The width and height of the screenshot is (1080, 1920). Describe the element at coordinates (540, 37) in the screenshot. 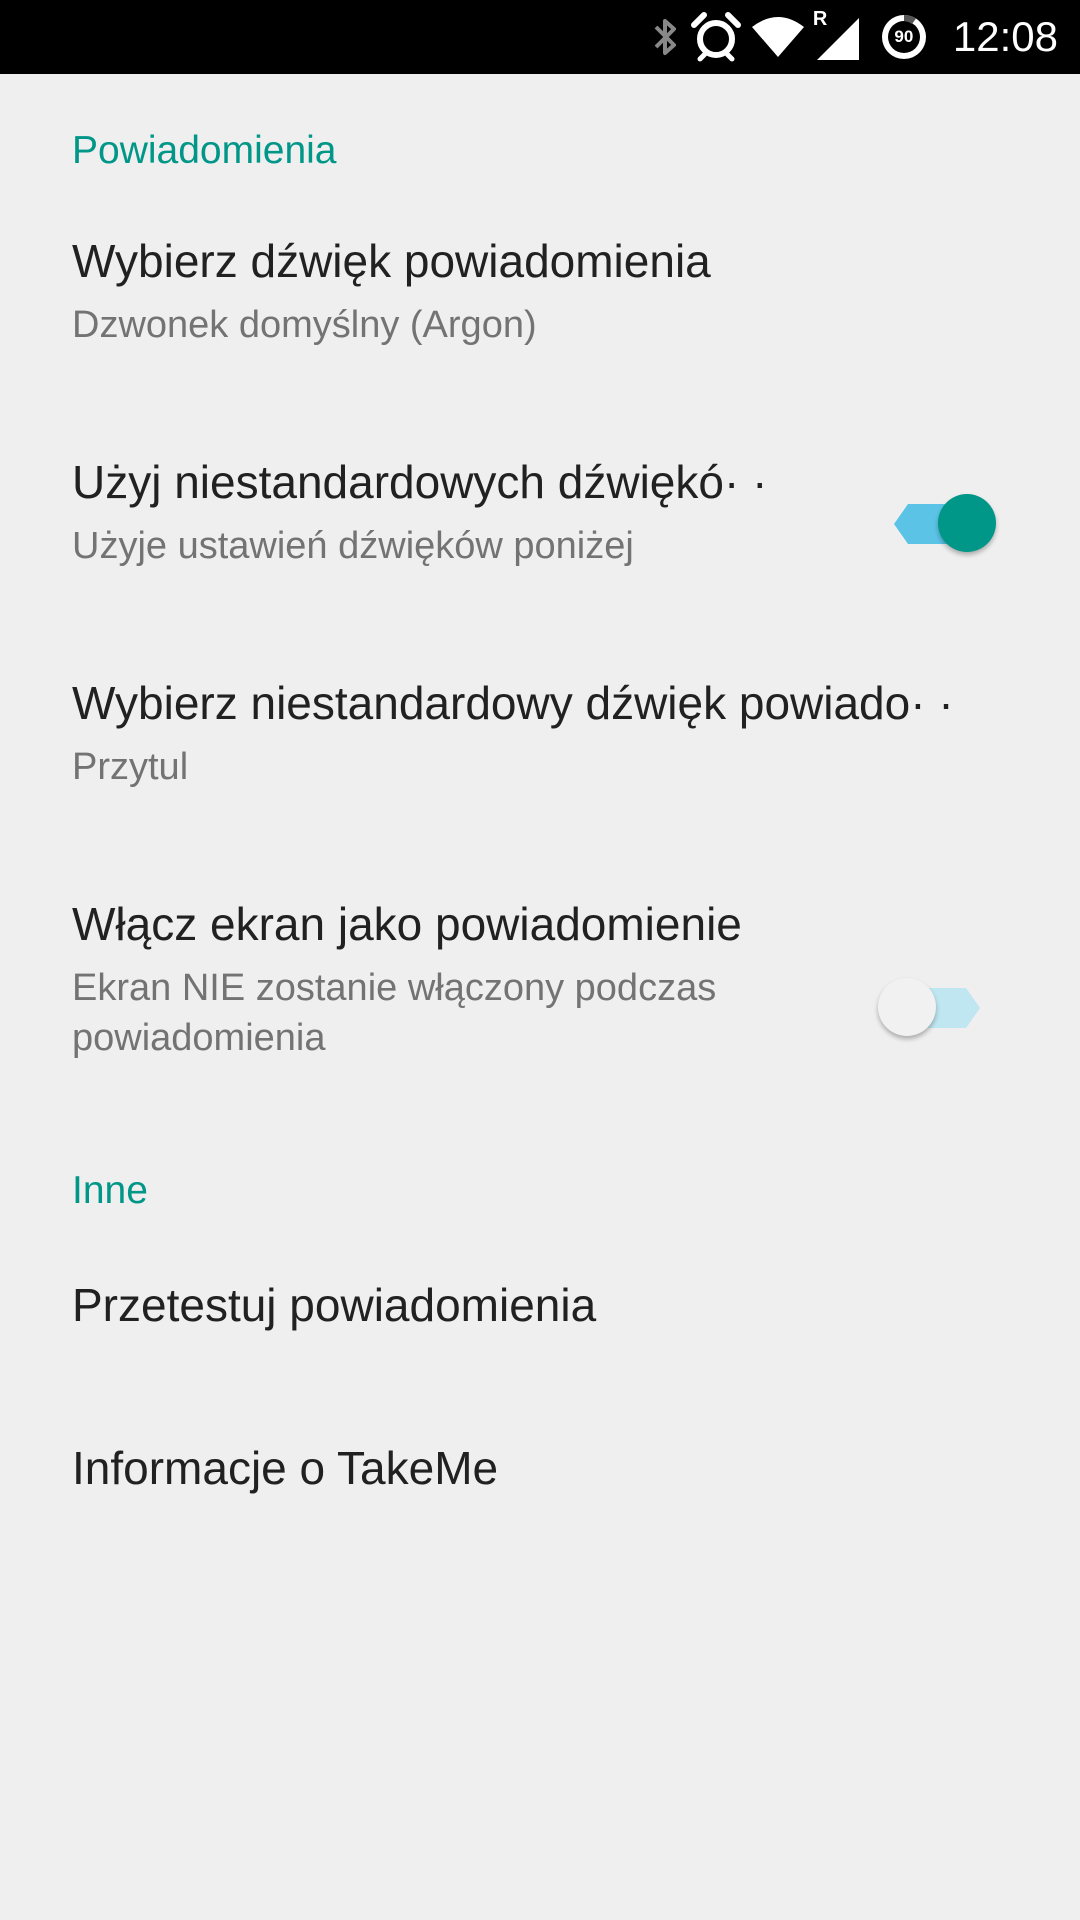

I see `status-bar: R 90 12:08` at that location.